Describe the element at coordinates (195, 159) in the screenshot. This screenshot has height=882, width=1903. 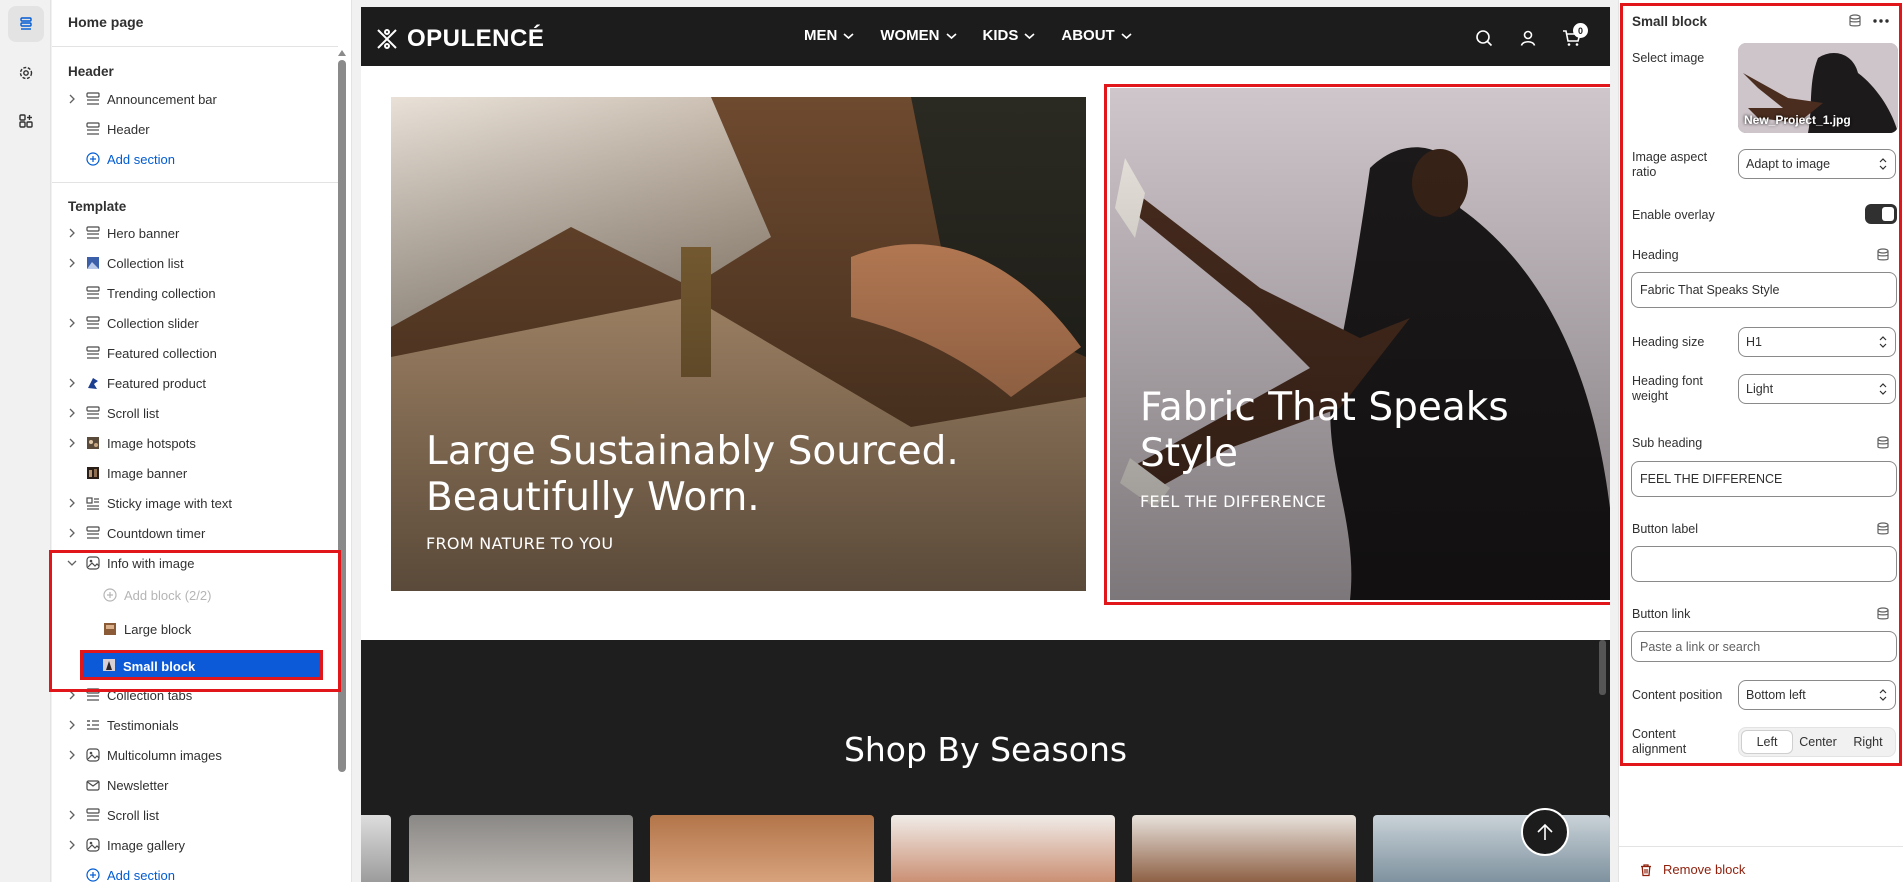
I see `add-section-header-button: Add section` at that location.